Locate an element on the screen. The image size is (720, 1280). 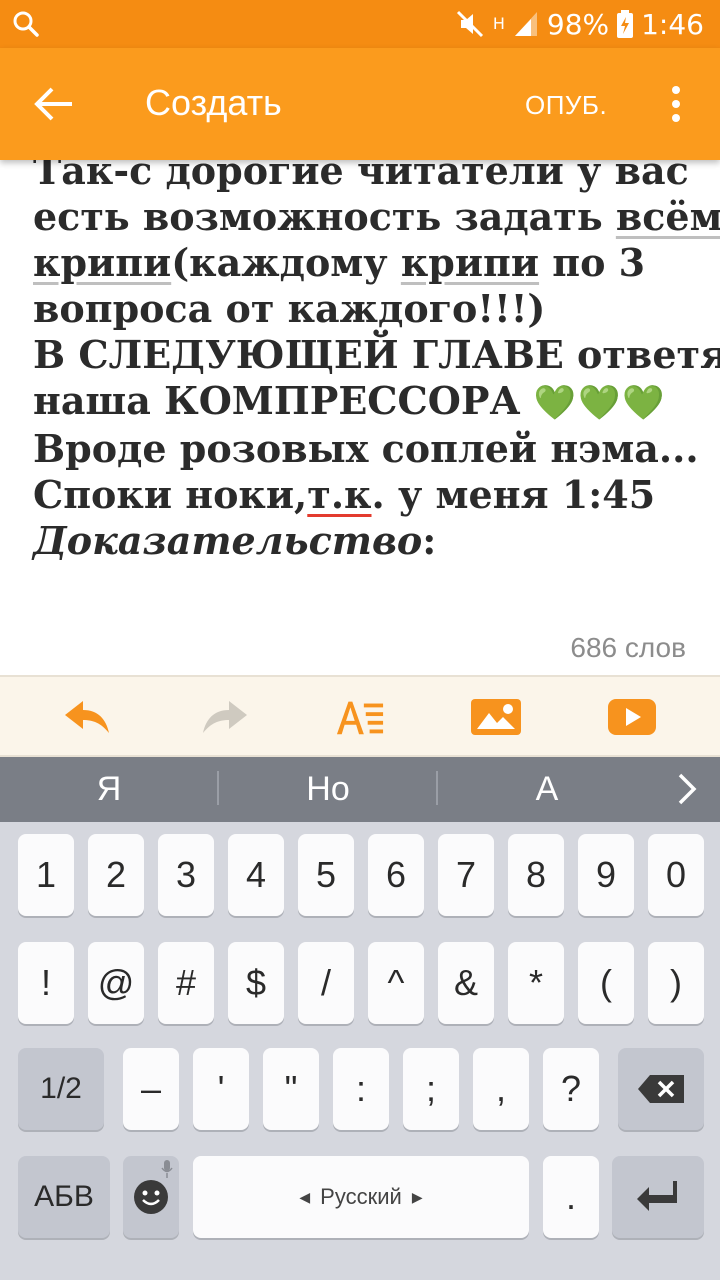
publish-button: ОПУБ. is located at coordinates (566, 105).